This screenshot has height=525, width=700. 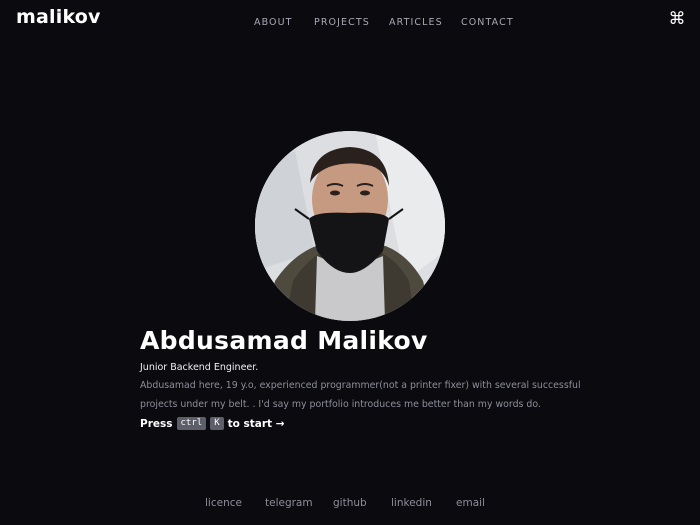 I want to click on avatar-photo, so click(x=350, y=226).